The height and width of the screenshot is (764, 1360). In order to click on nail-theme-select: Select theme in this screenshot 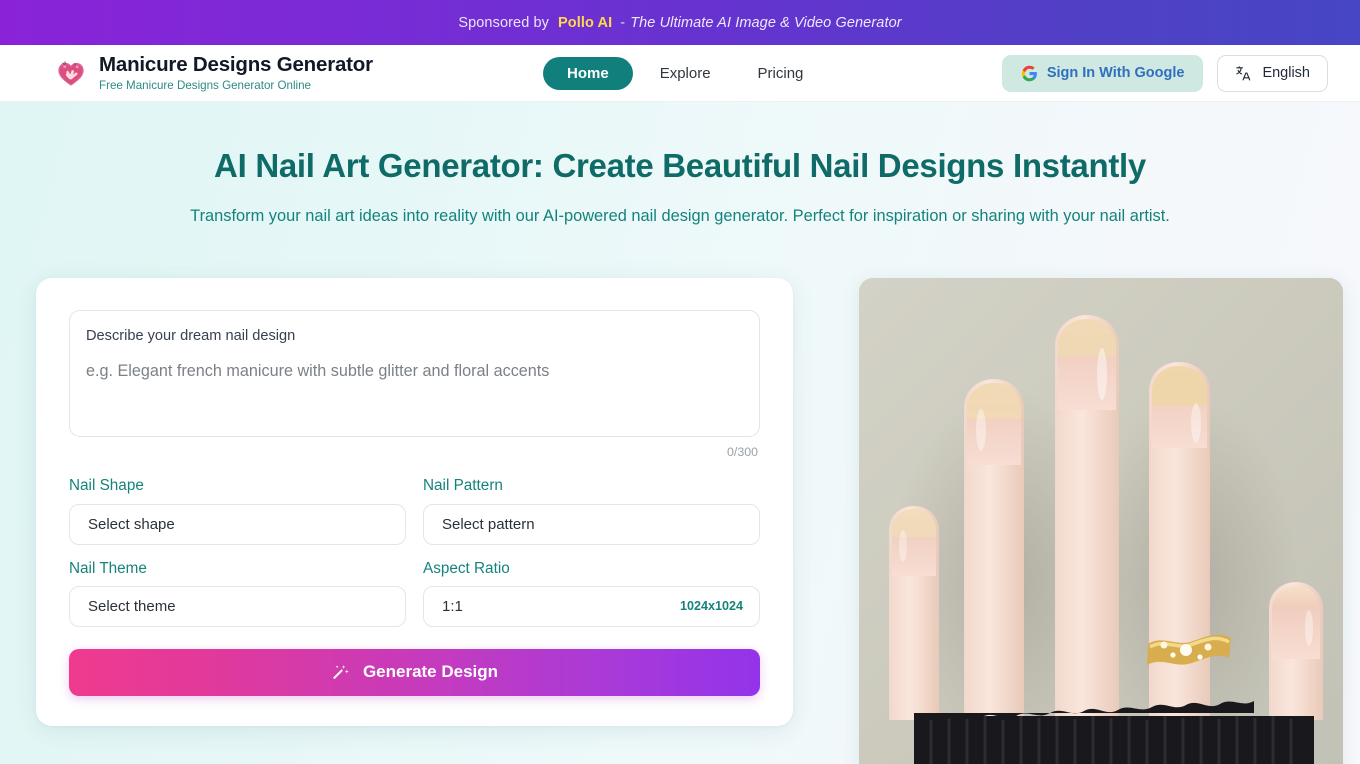, I will do `click(237, 606)`.